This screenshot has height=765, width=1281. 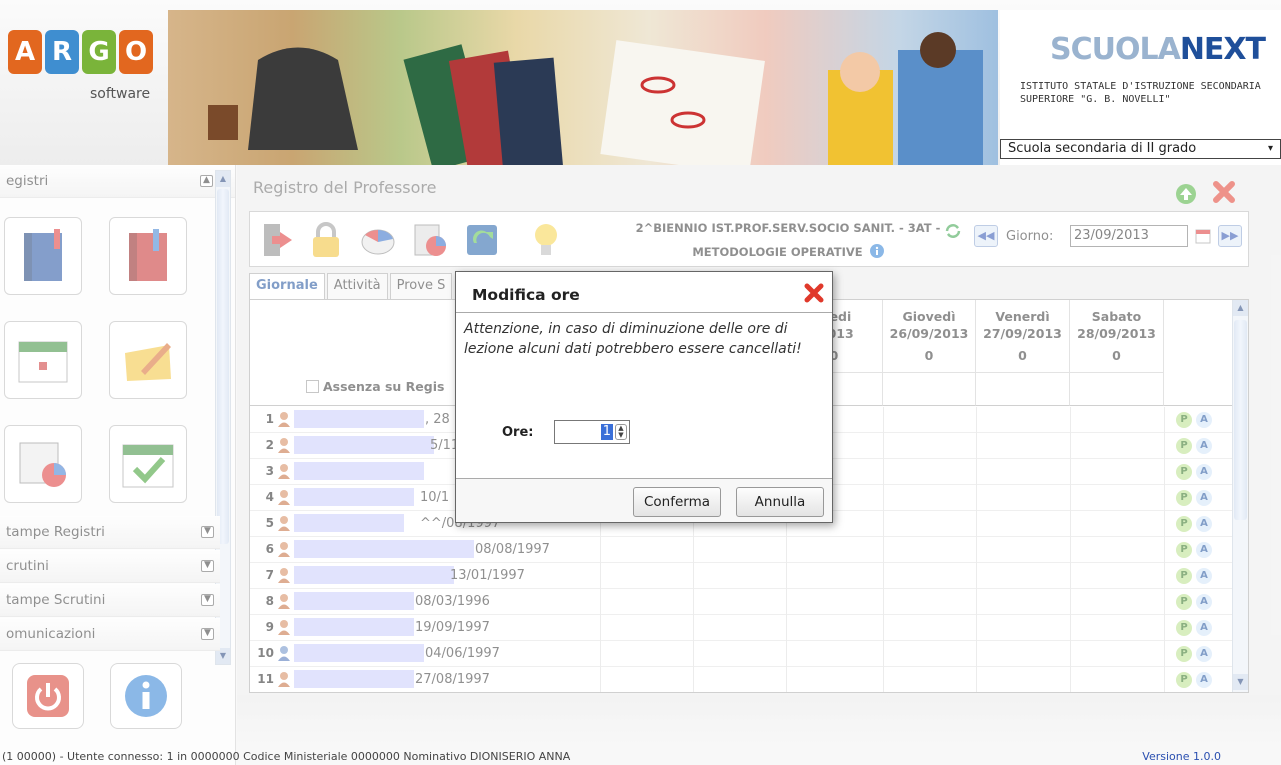 What do you see at coordinates (25, 52) in the screenshot?
I see `argo-letter: A` at bounding box center [25, 52].